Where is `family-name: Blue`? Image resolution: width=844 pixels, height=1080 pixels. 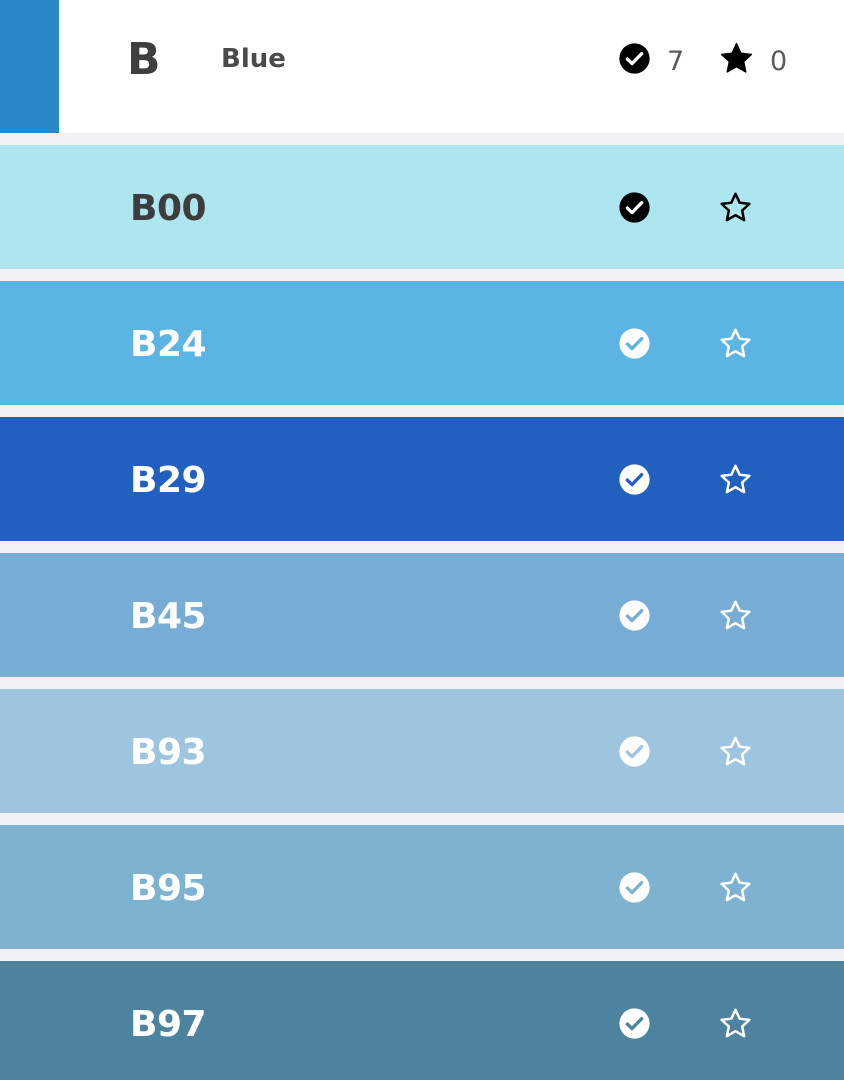
family-name: Blue is located at coordinates (253, 59).